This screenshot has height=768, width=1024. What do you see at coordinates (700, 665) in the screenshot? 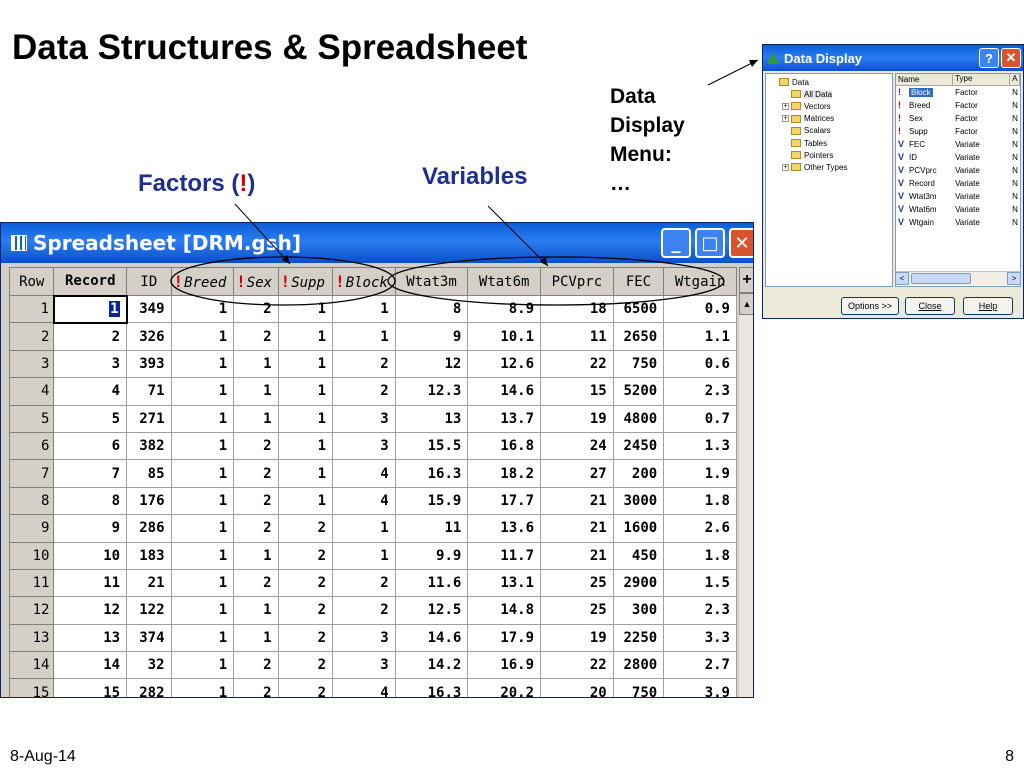
I see `table-cell: 2.7` at bounding box center [700, 665].